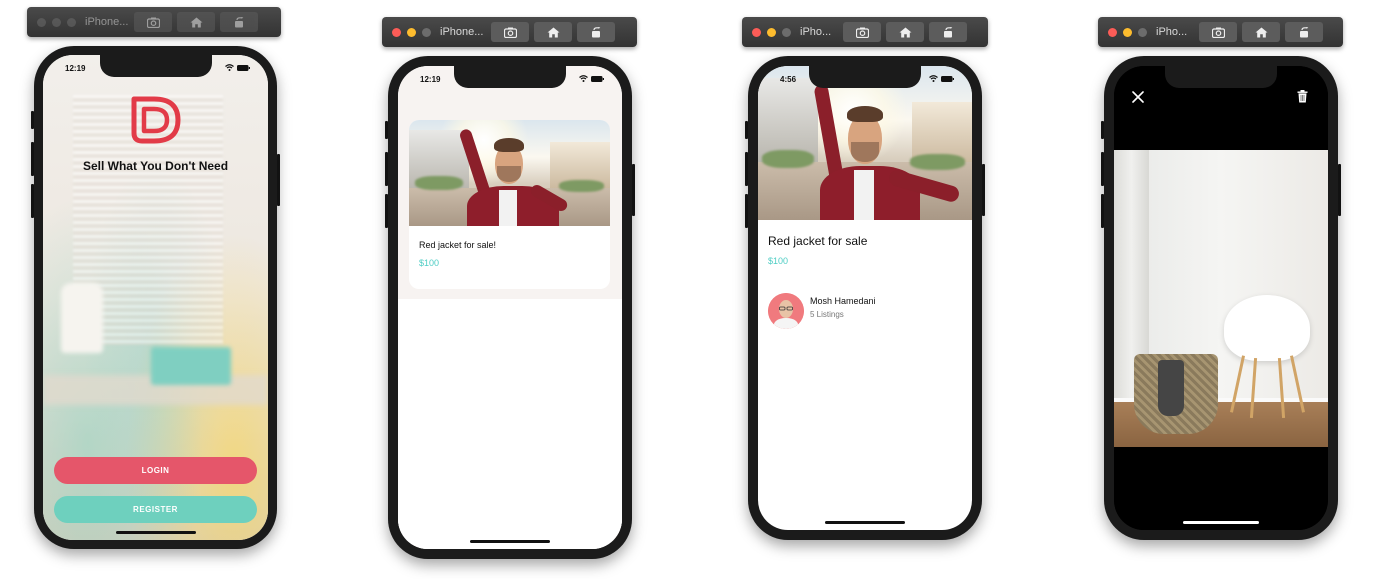 The width and height of the screenshot is (1396, 579). I want to click on seller-name: Mosh Hamedani, so click(843, 301).